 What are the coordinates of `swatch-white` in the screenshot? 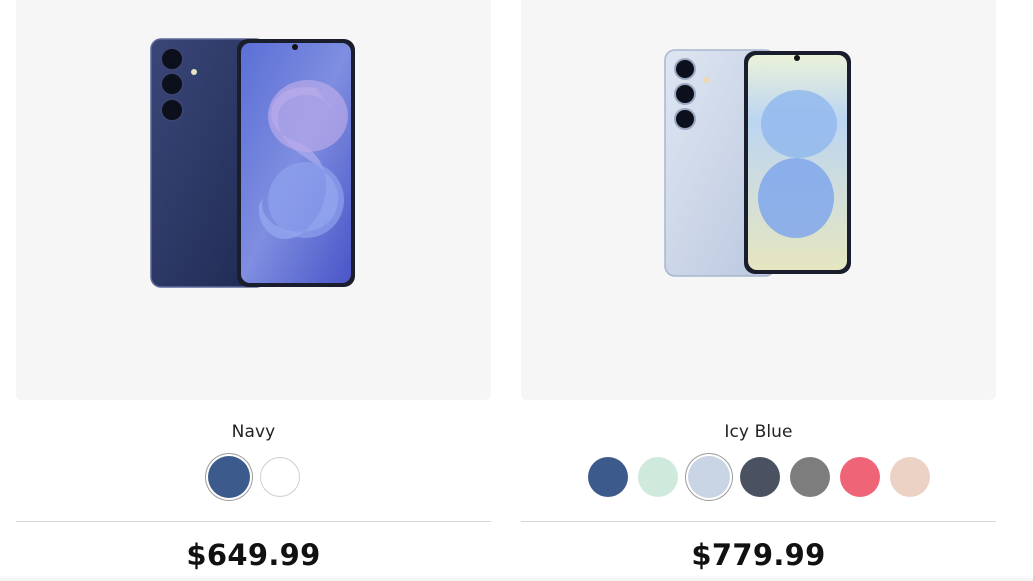 It's located at (279, 477).